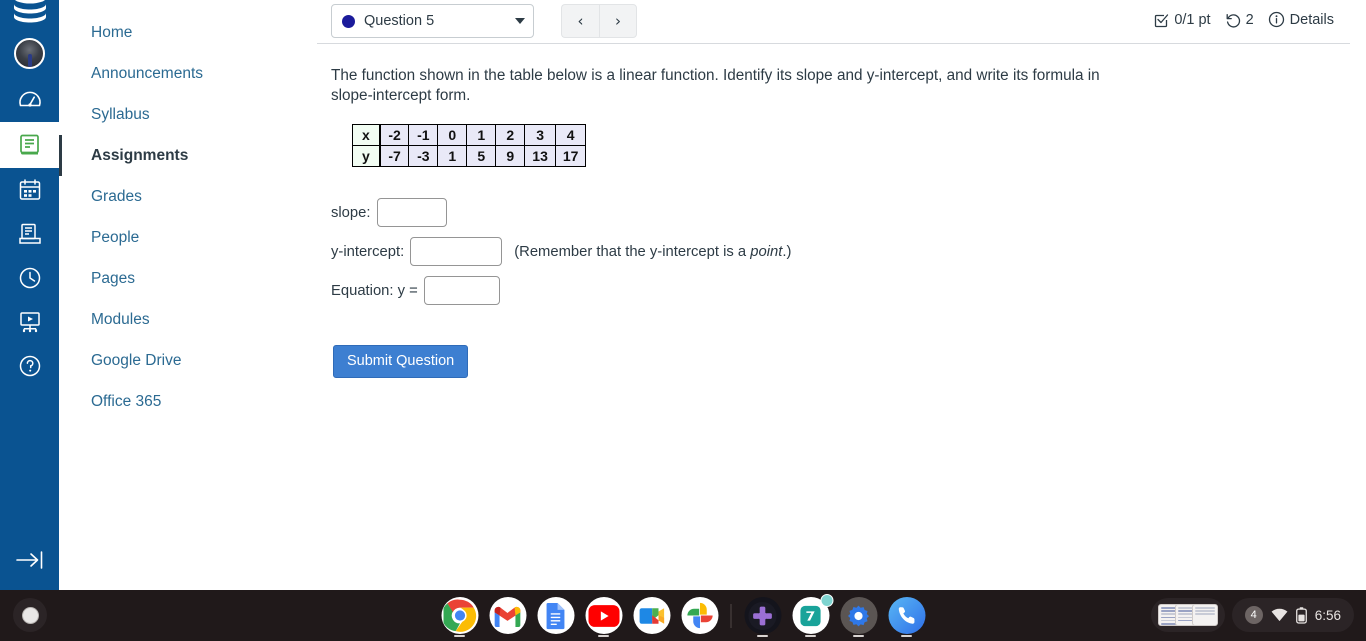 This screenshot has height=641, width=1366. I want to click on sidebar-item-people: People, so click(179, 237).